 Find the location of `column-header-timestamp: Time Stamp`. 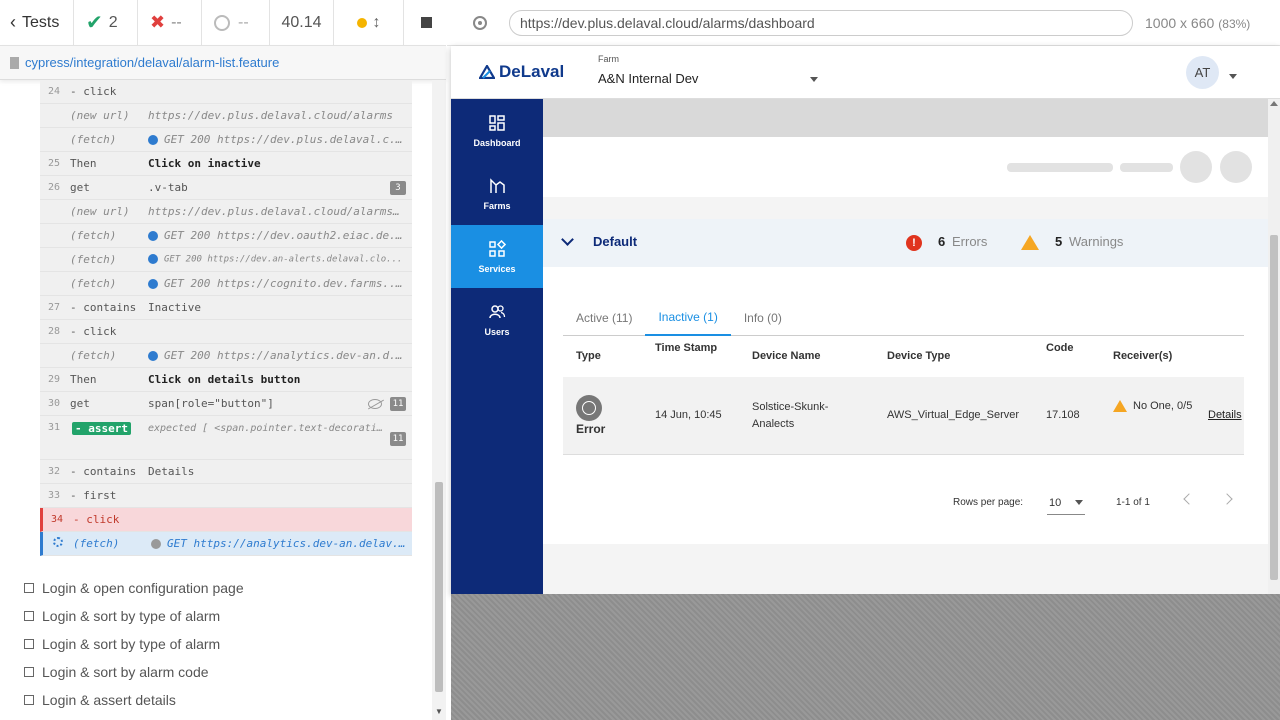

column-header-timestamp: Time Stamp is located at coordinates (686, 348).